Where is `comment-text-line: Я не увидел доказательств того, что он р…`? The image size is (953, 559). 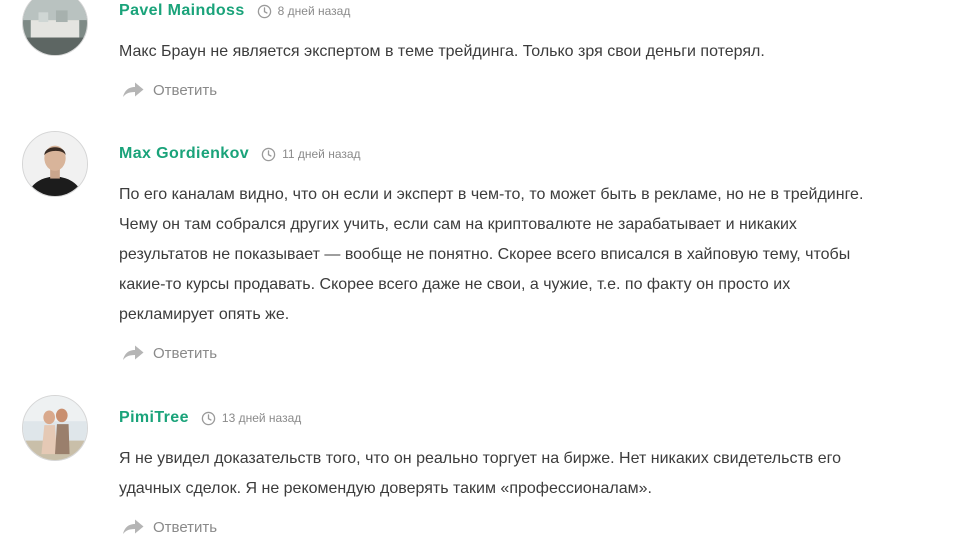 comment-text-line: Я не увидел доказательств того, что он р… is located at coordinates (480, 458).